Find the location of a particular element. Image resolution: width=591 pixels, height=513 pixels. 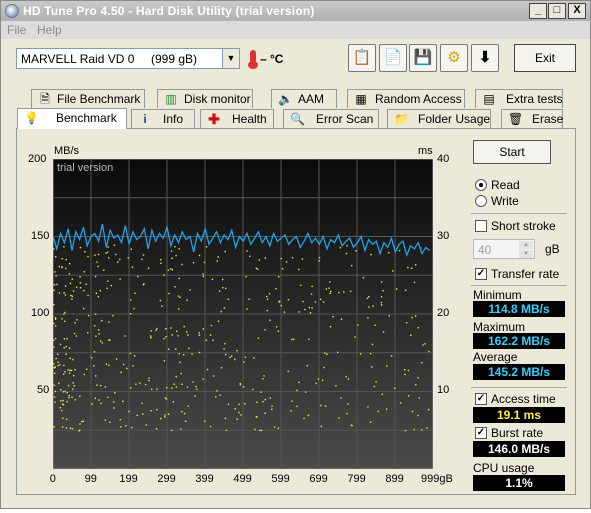

tab-disk-monitor: ▥ Disk monitor is located at coordinates (205, 98).